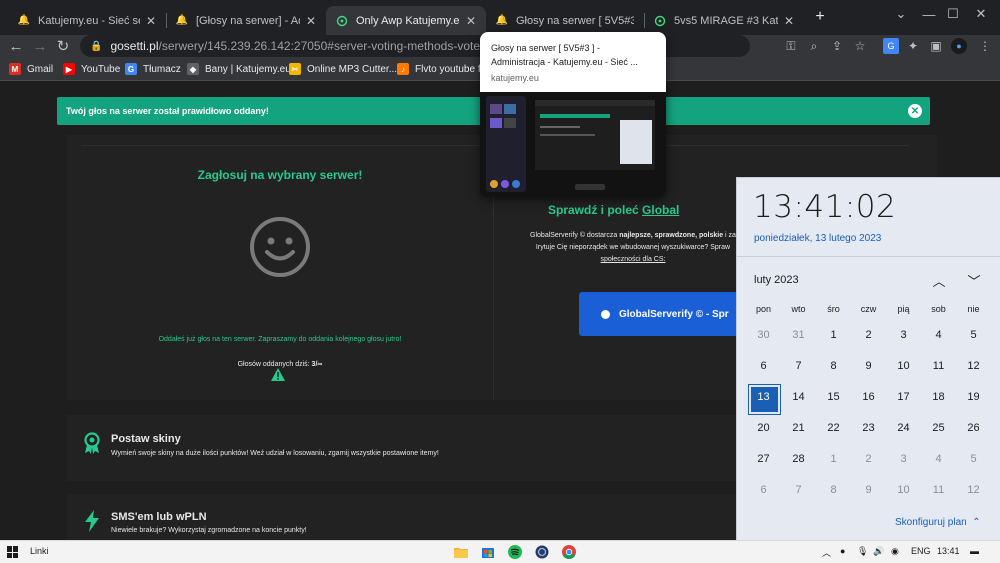 This screenshot has height=563, width=1000. I want to click on new-tab-button: +, so click(820, 17).